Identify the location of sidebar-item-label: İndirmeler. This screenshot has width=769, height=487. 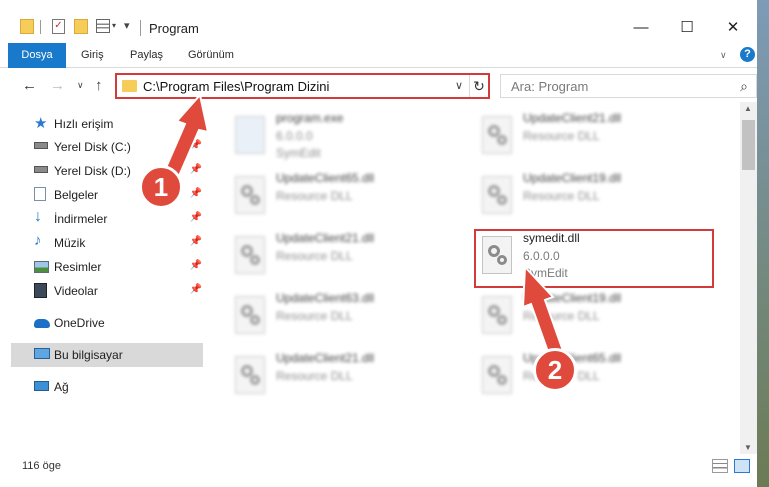
(81, 219).